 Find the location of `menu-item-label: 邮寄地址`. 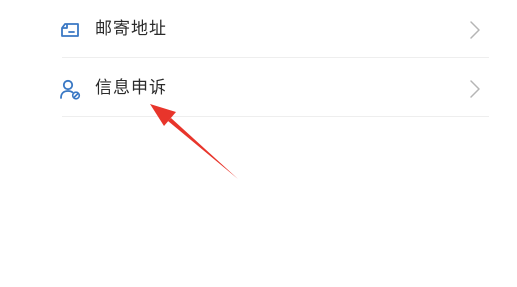

menu-item-label: 邮寄地址 is located at coordinates (131, 29).